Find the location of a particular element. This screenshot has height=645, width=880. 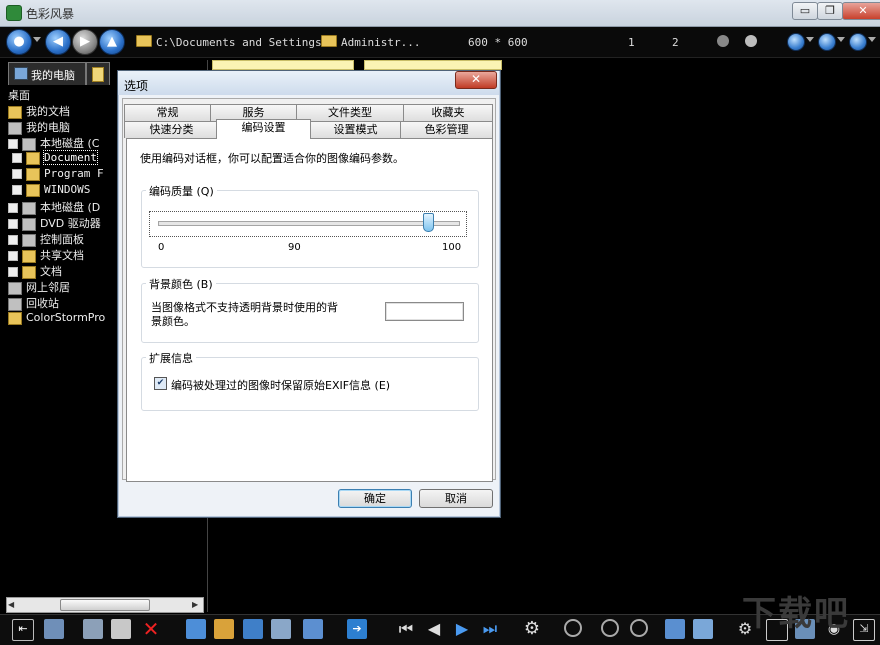

first-image-icon: ⏮ is located at coordinates (406, 629).